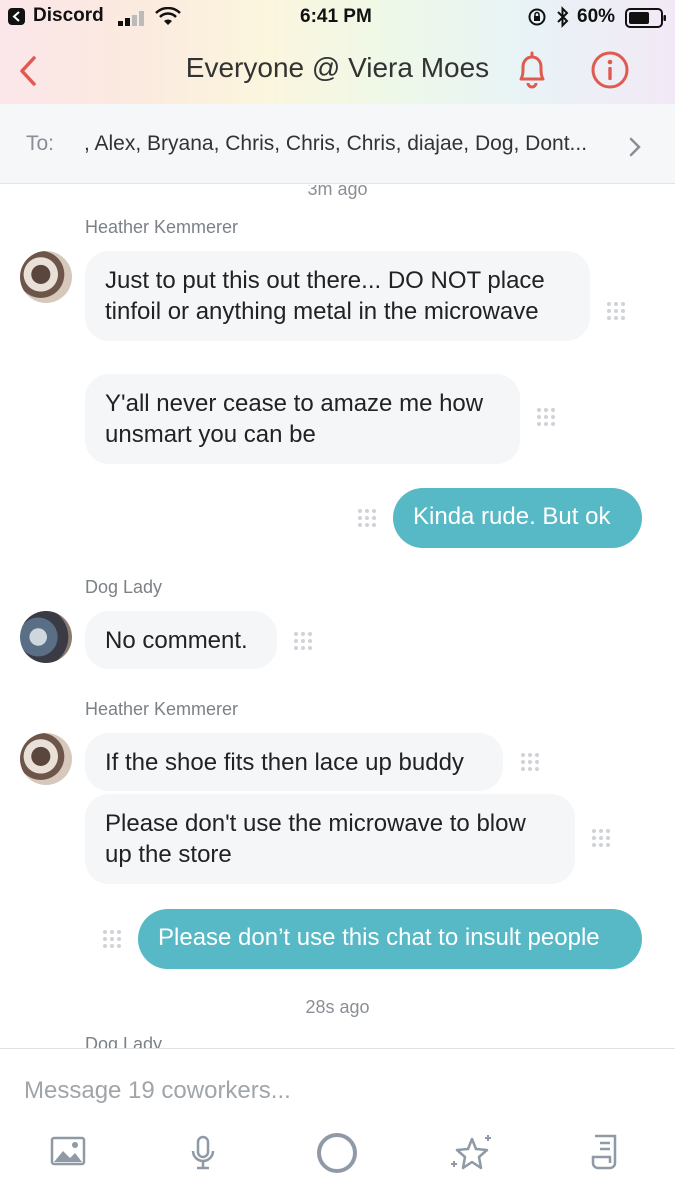 This screenshot has width=675, height=1200. I want to click on nav-bar: Everyone @ Viera Moes, so click(337, 69).